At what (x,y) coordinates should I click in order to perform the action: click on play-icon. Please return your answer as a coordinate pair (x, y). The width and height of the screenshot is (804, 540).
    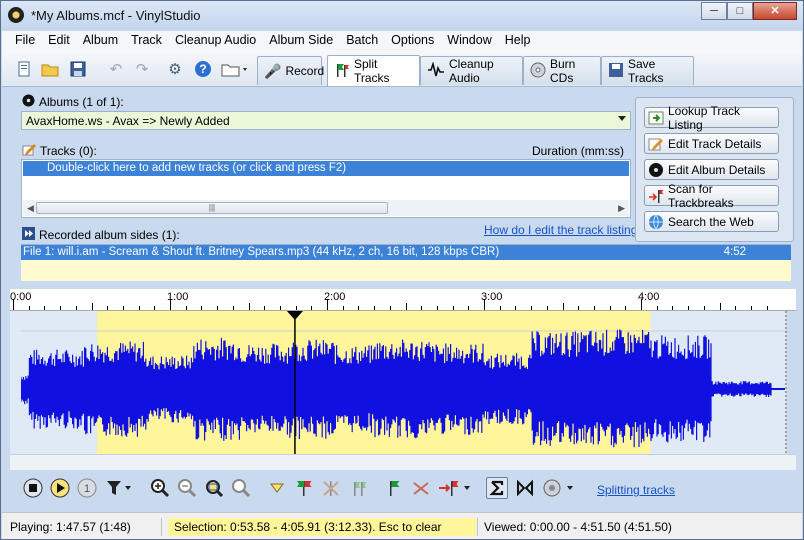
    Looking at the image, I should click on (60, 488).